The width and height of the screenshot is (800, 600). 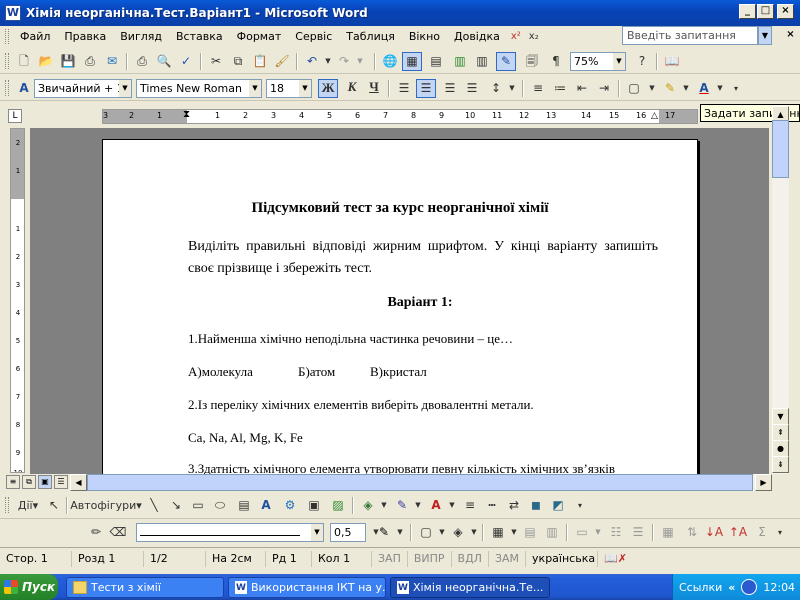 What do you see at coordinates (290, 505) in the screenshot?
I see `diagram-icon: ⚙` at bounding box center [290, 505].